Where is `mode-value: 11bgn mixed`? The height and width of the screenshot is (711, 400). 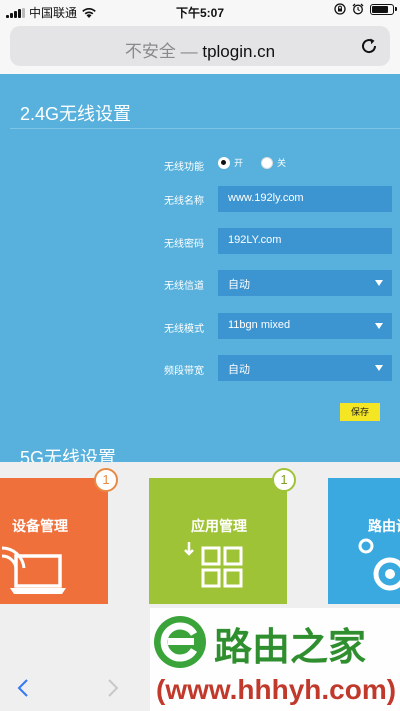
mode-value: 11bgn mixed is located at coordinates (259, 325).